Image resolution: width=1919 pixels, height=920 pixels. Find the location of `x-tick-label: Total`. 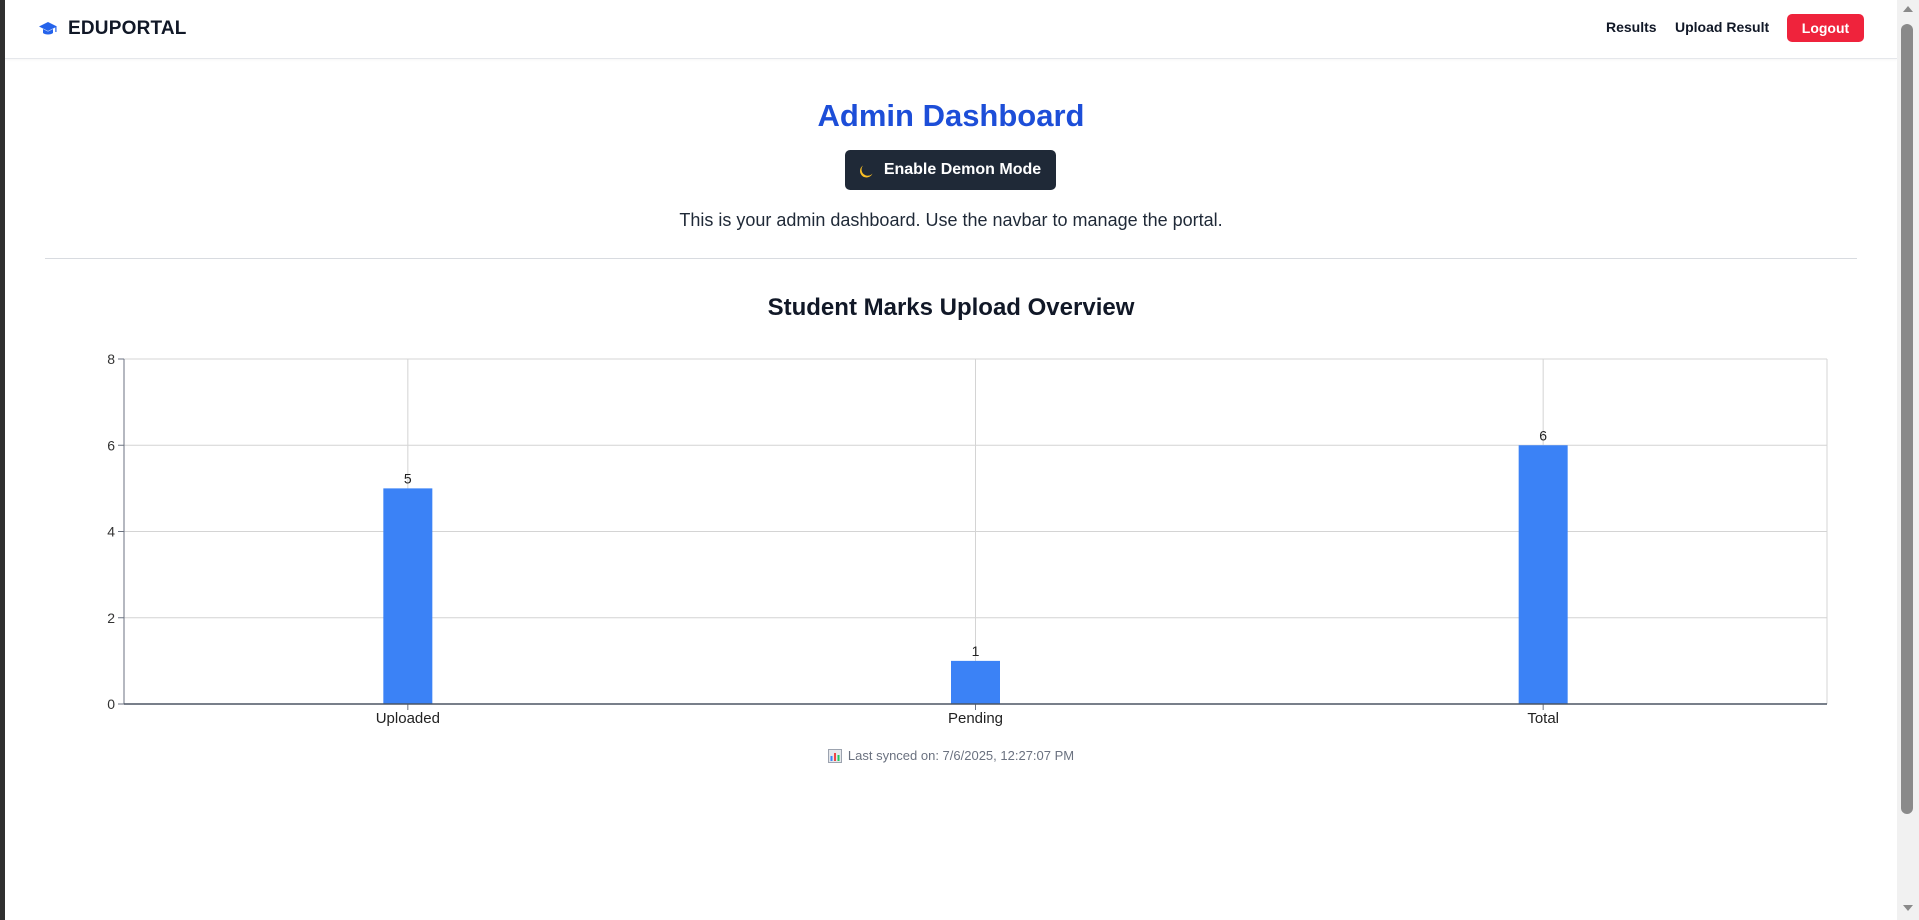

x-tick-label: Total is located at coordinates (1543, 718).